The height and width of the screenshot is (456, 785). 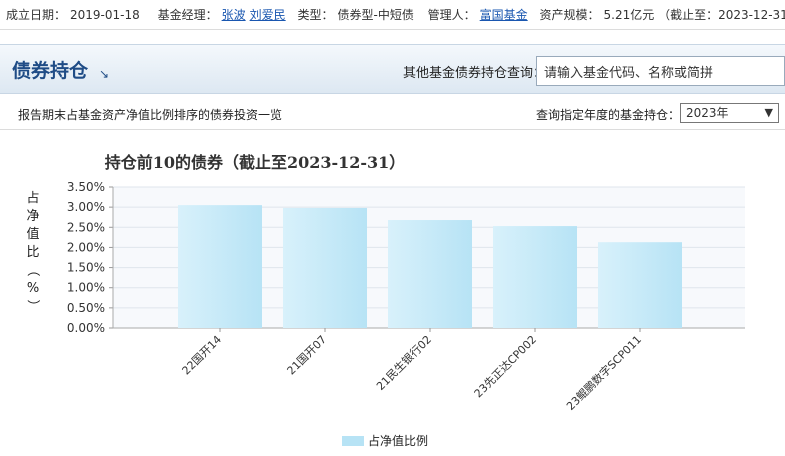 What do you see at coordinates (505, 366) in the screenshot?
I see `x-tick-label: 23先正达CP002` at bounding box center [505, 366].